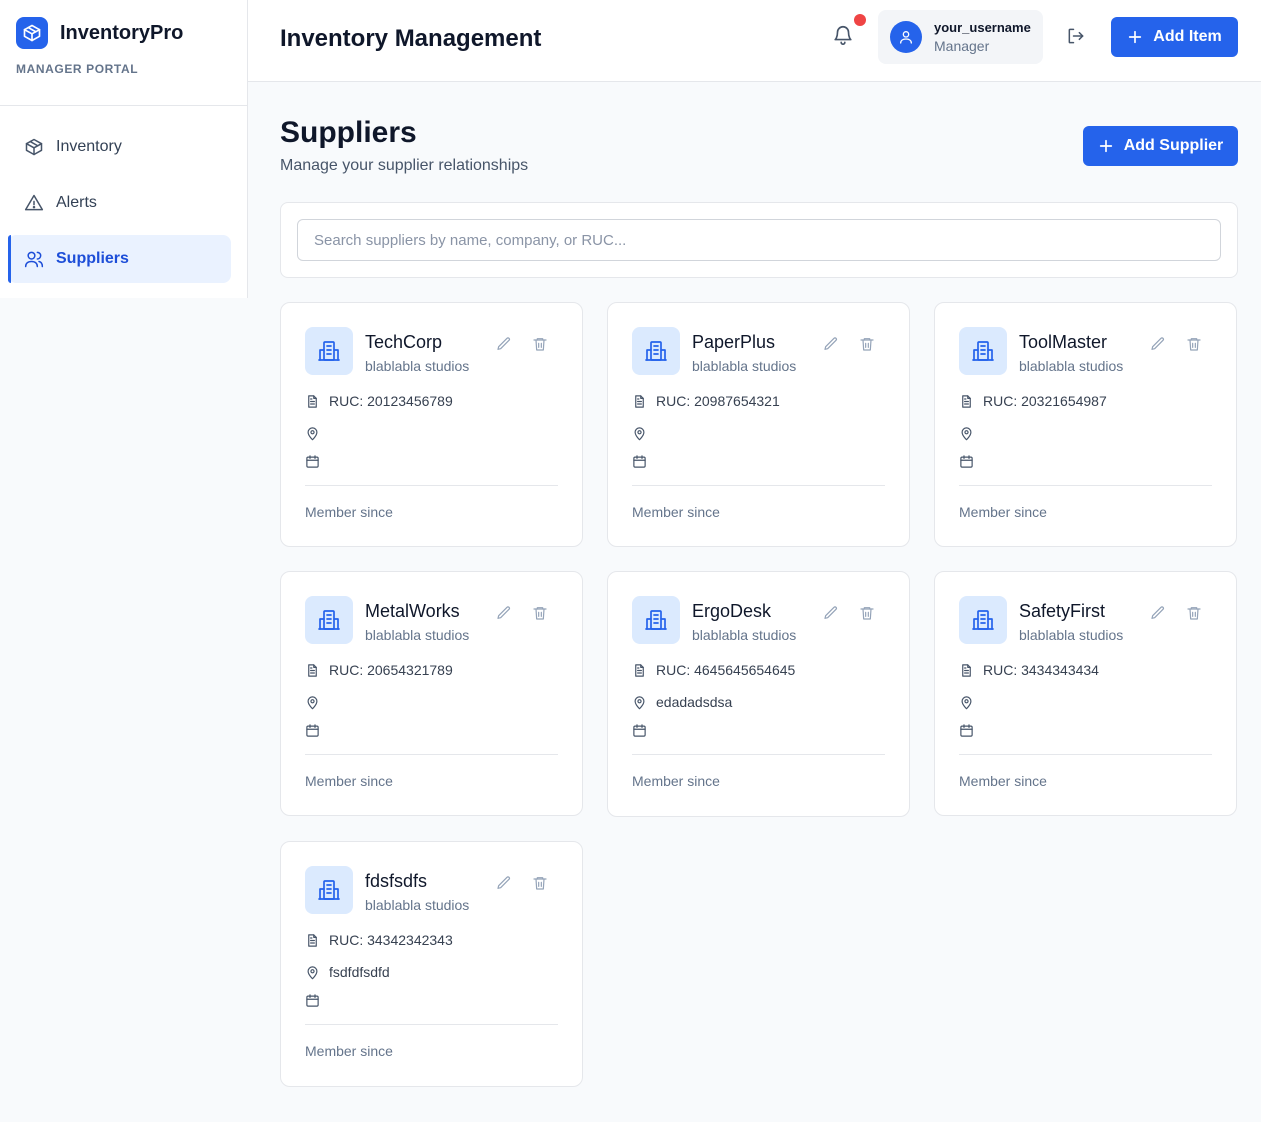 This screenshot has width=1261, height=1122. I want to click on ruc-row: RUC: 3434343434, so click(1085, 670).